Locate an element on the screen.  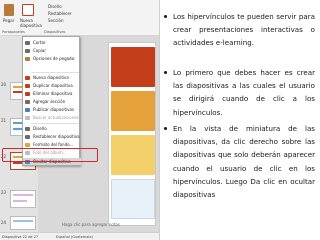
thumbnail-number: 24 is located at coordinates (4, 222).